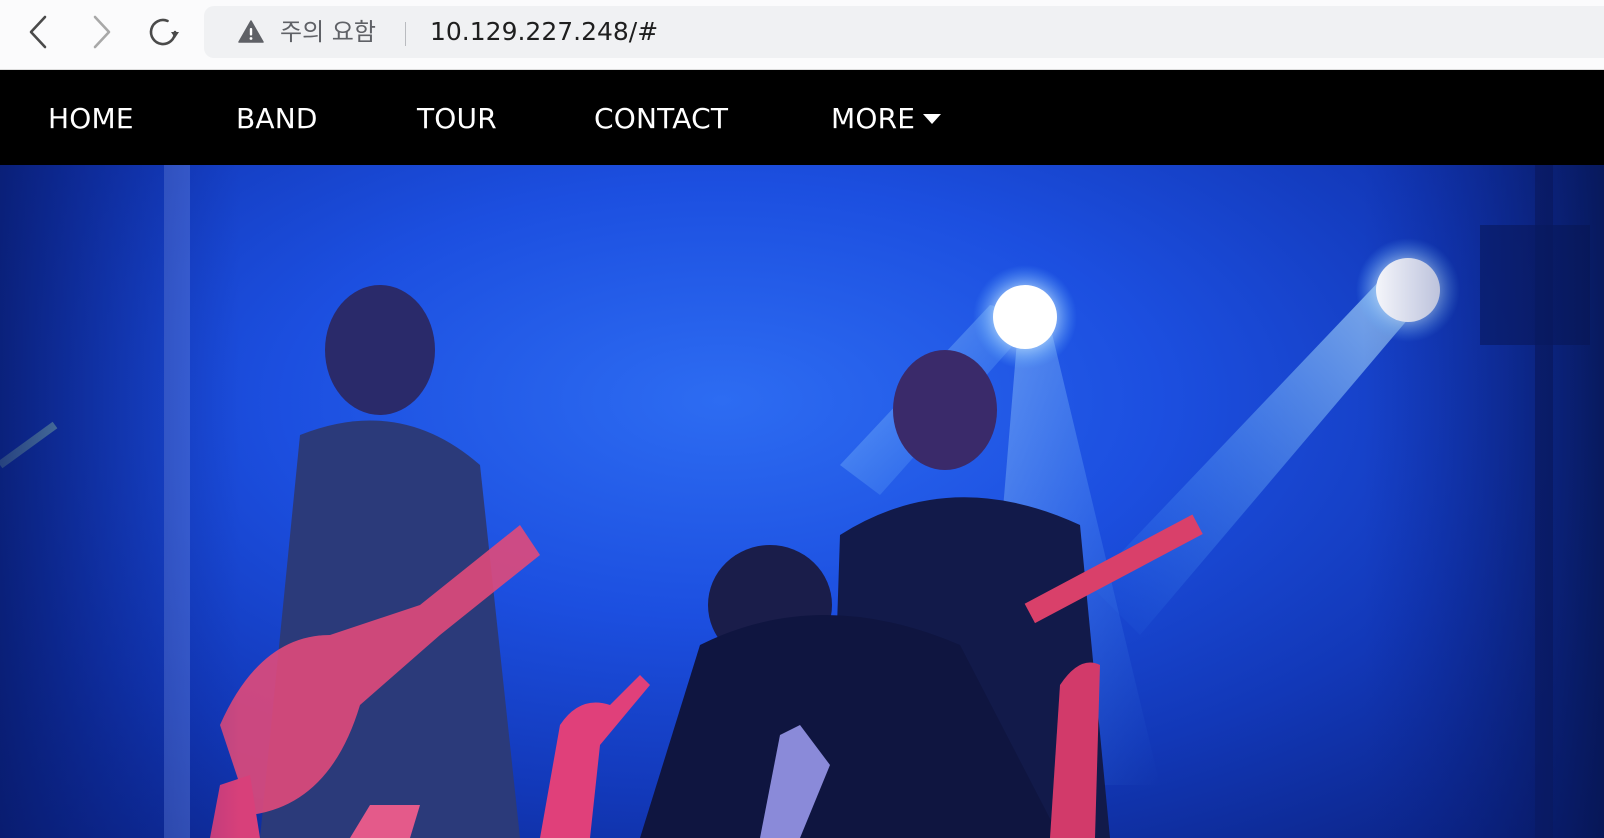 Image resolution: width=1604 pixels, height=838 pixels. What do you see at coordinates (544, 32) in the screenshot?
I see `url-text: 10.129.227.248/#` at bounding box center [544, 32].